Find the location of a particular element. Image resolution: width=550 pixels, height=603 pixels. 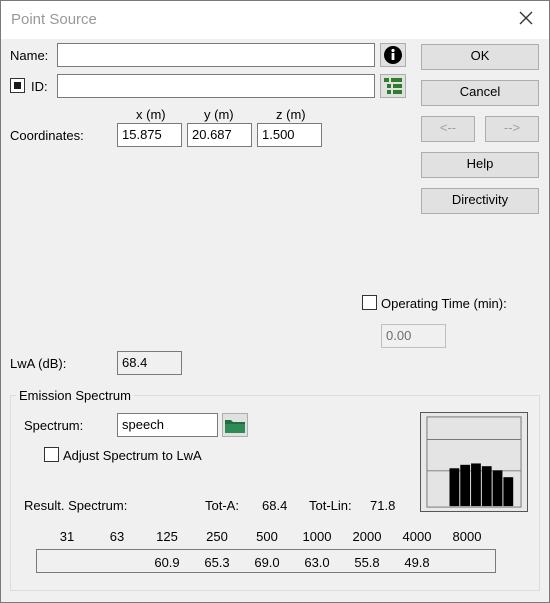

band-value-500: 69.0 is located at coordinates (267, 562).